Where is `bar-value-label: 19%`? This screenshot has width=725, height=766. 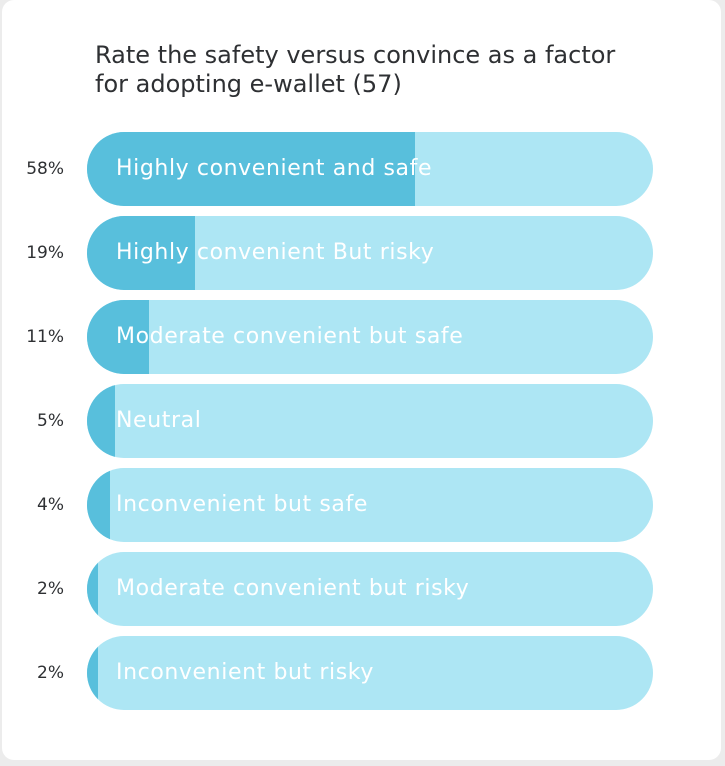
bar-value-label: 19% is located at coordinates (45, 253).